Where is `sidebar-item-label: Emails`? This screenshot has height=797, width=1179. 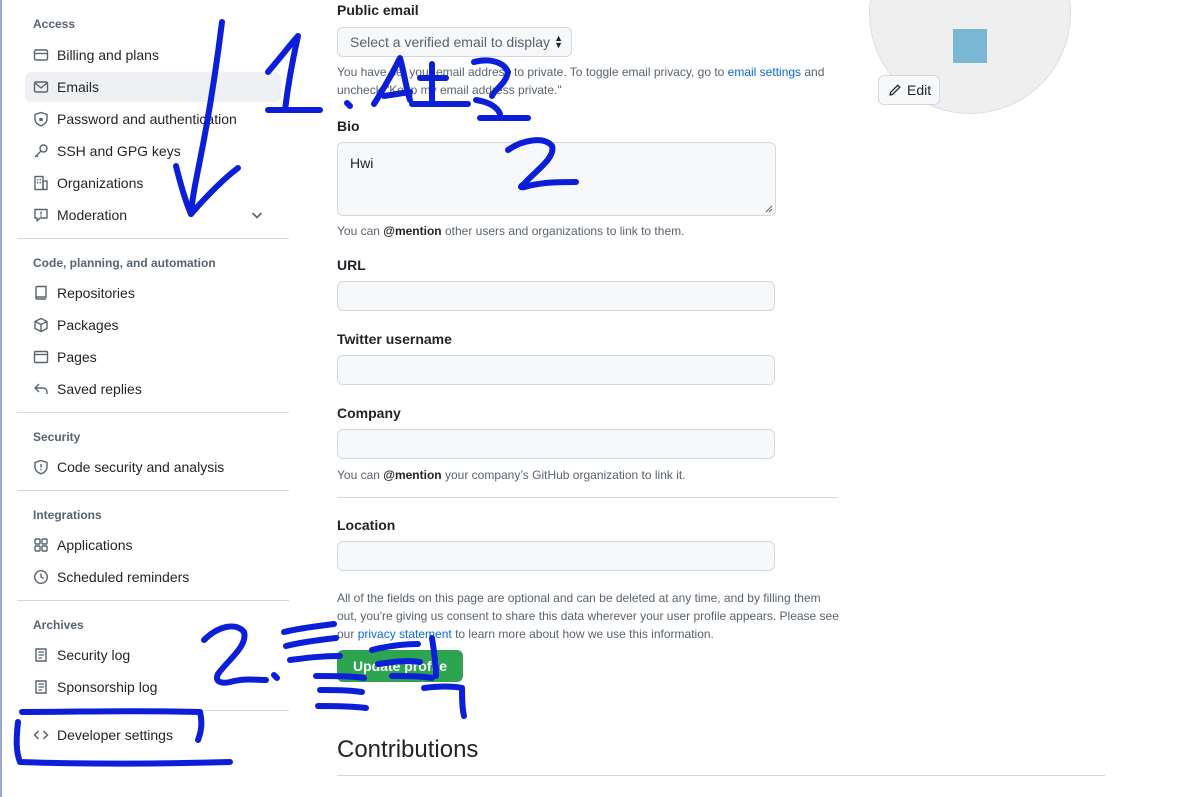
sidebar-item-label: Emails is located at coordinates (78, 87).